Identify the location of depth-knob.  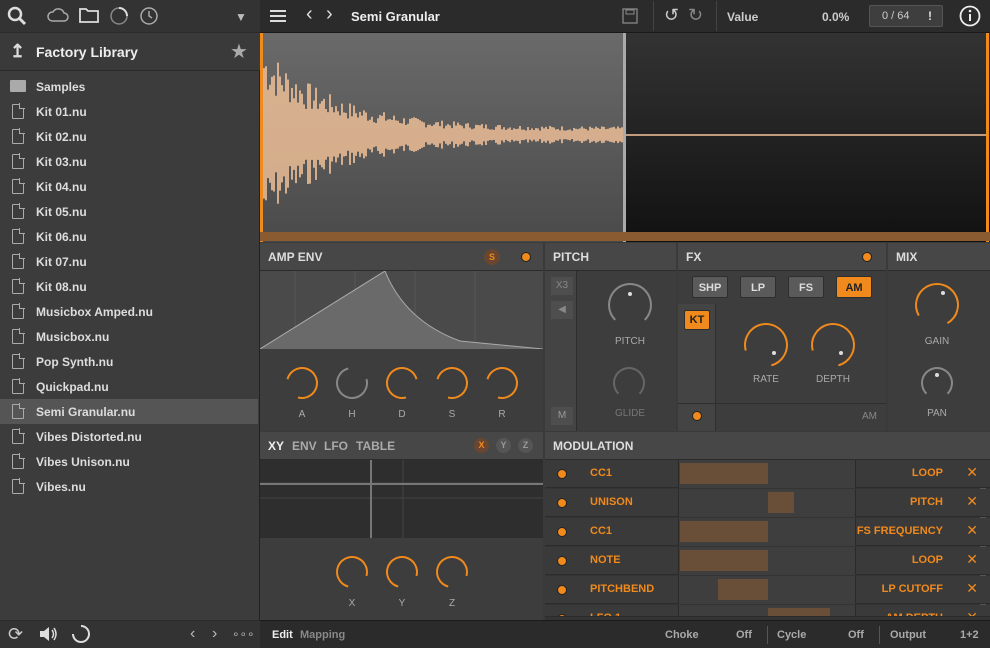
(833, 345).